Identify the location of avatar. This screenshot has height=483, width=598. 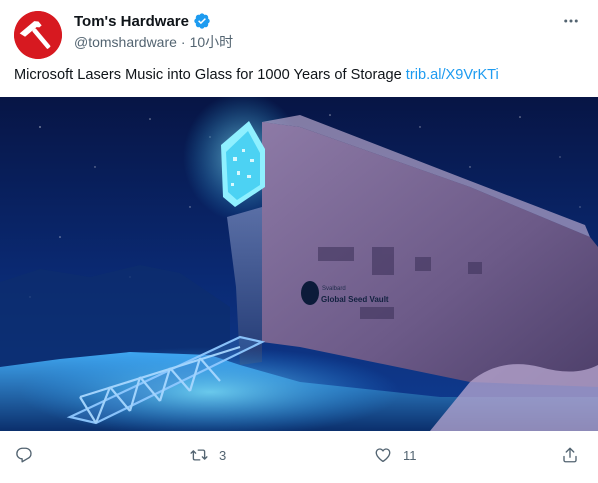
(38, 35).